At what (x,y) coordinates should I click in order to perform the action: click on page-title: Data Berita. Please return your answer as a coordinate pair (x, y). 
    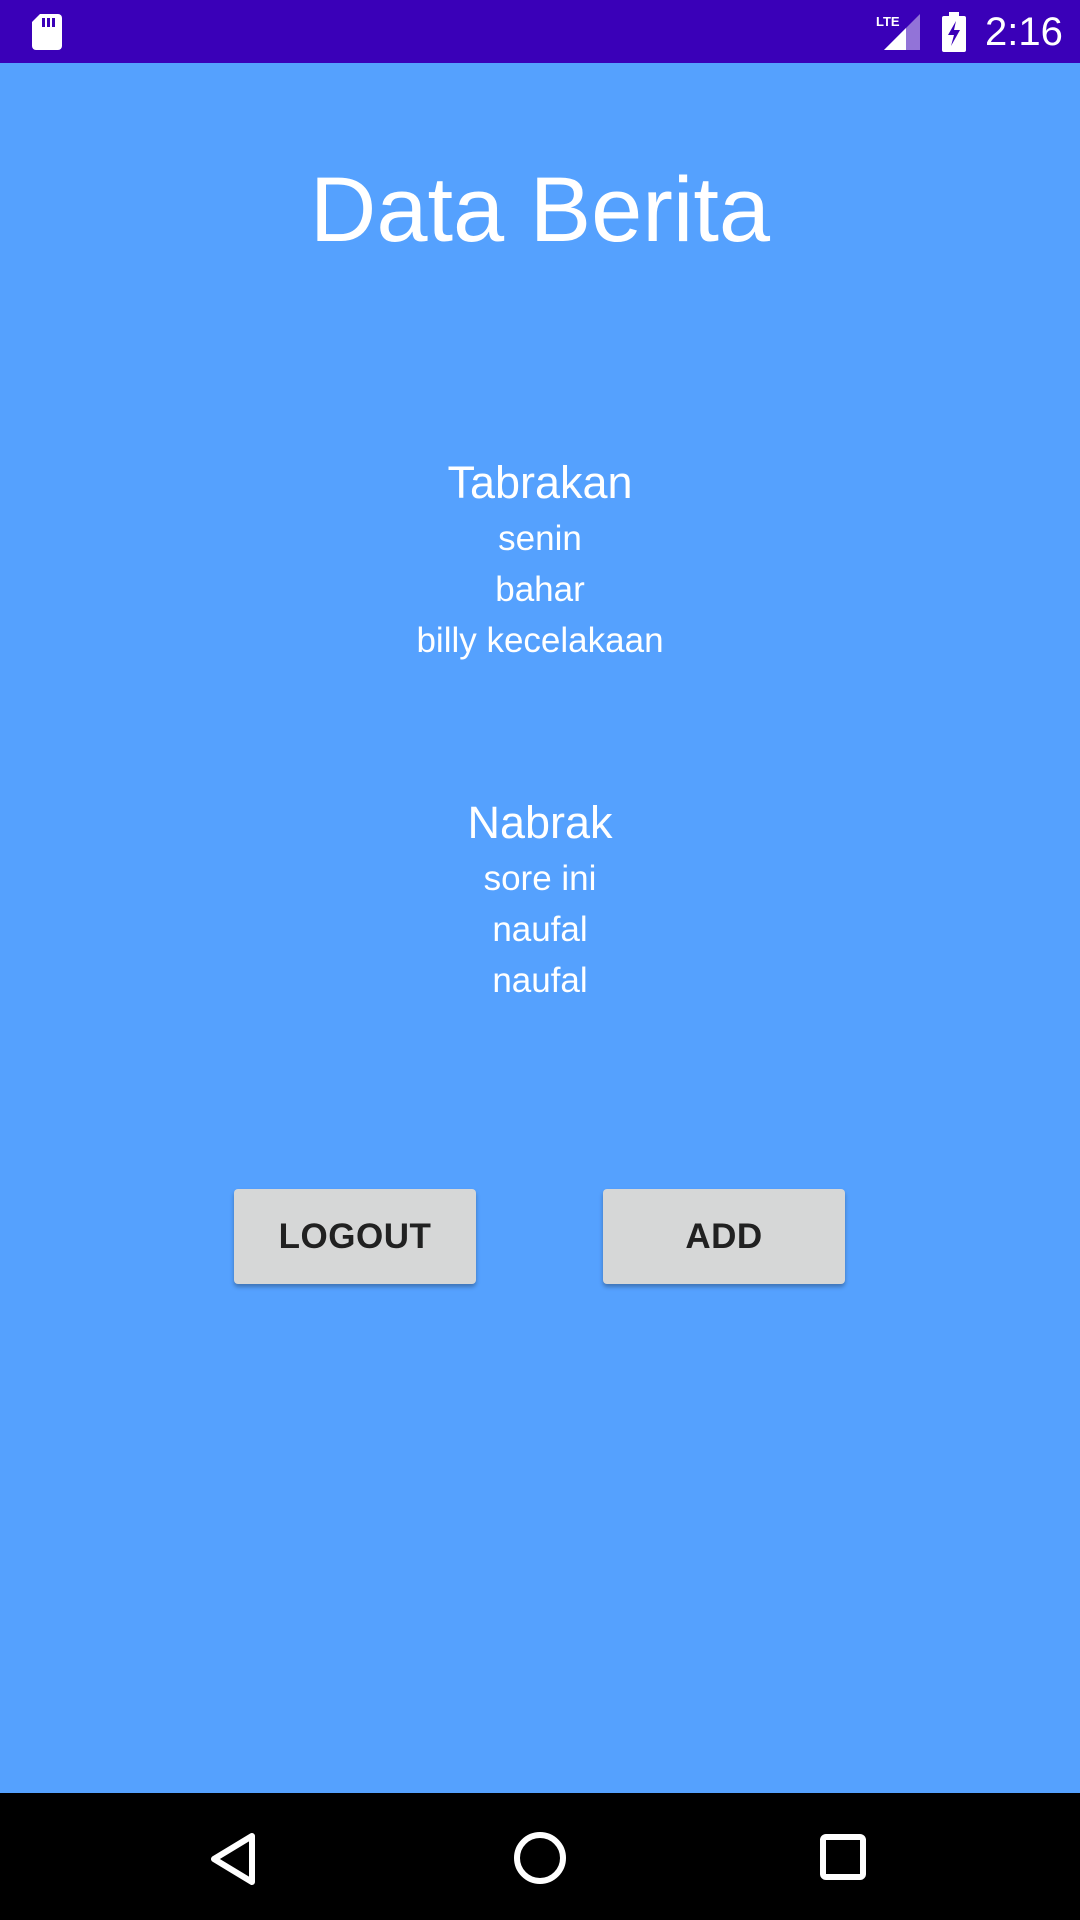
    Looking at the image, I should click on (540, 210).